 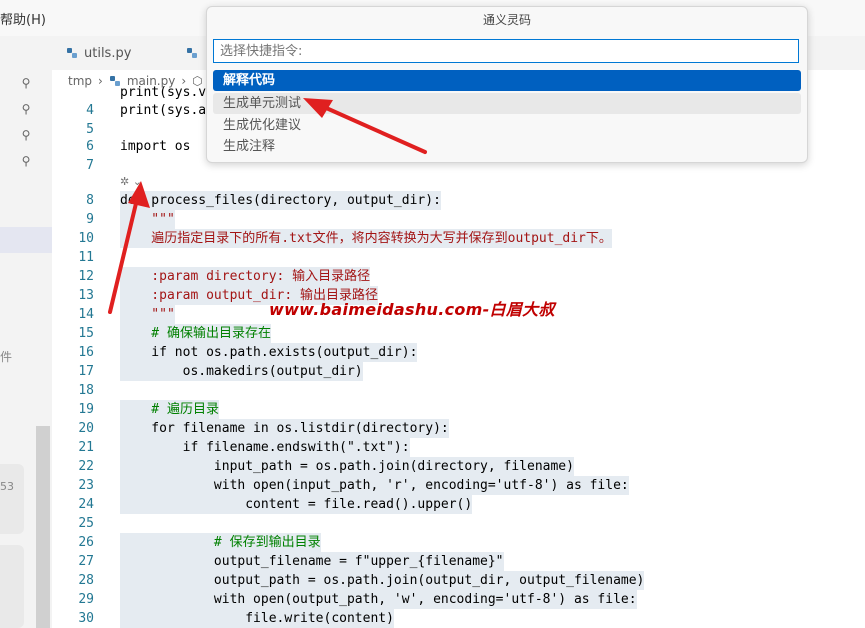 What do you see at coordinates (220, 371) in the screenshot?
I see `code-line: 17 os.makedirs(output_dir)` at bounding box center [220, 371].